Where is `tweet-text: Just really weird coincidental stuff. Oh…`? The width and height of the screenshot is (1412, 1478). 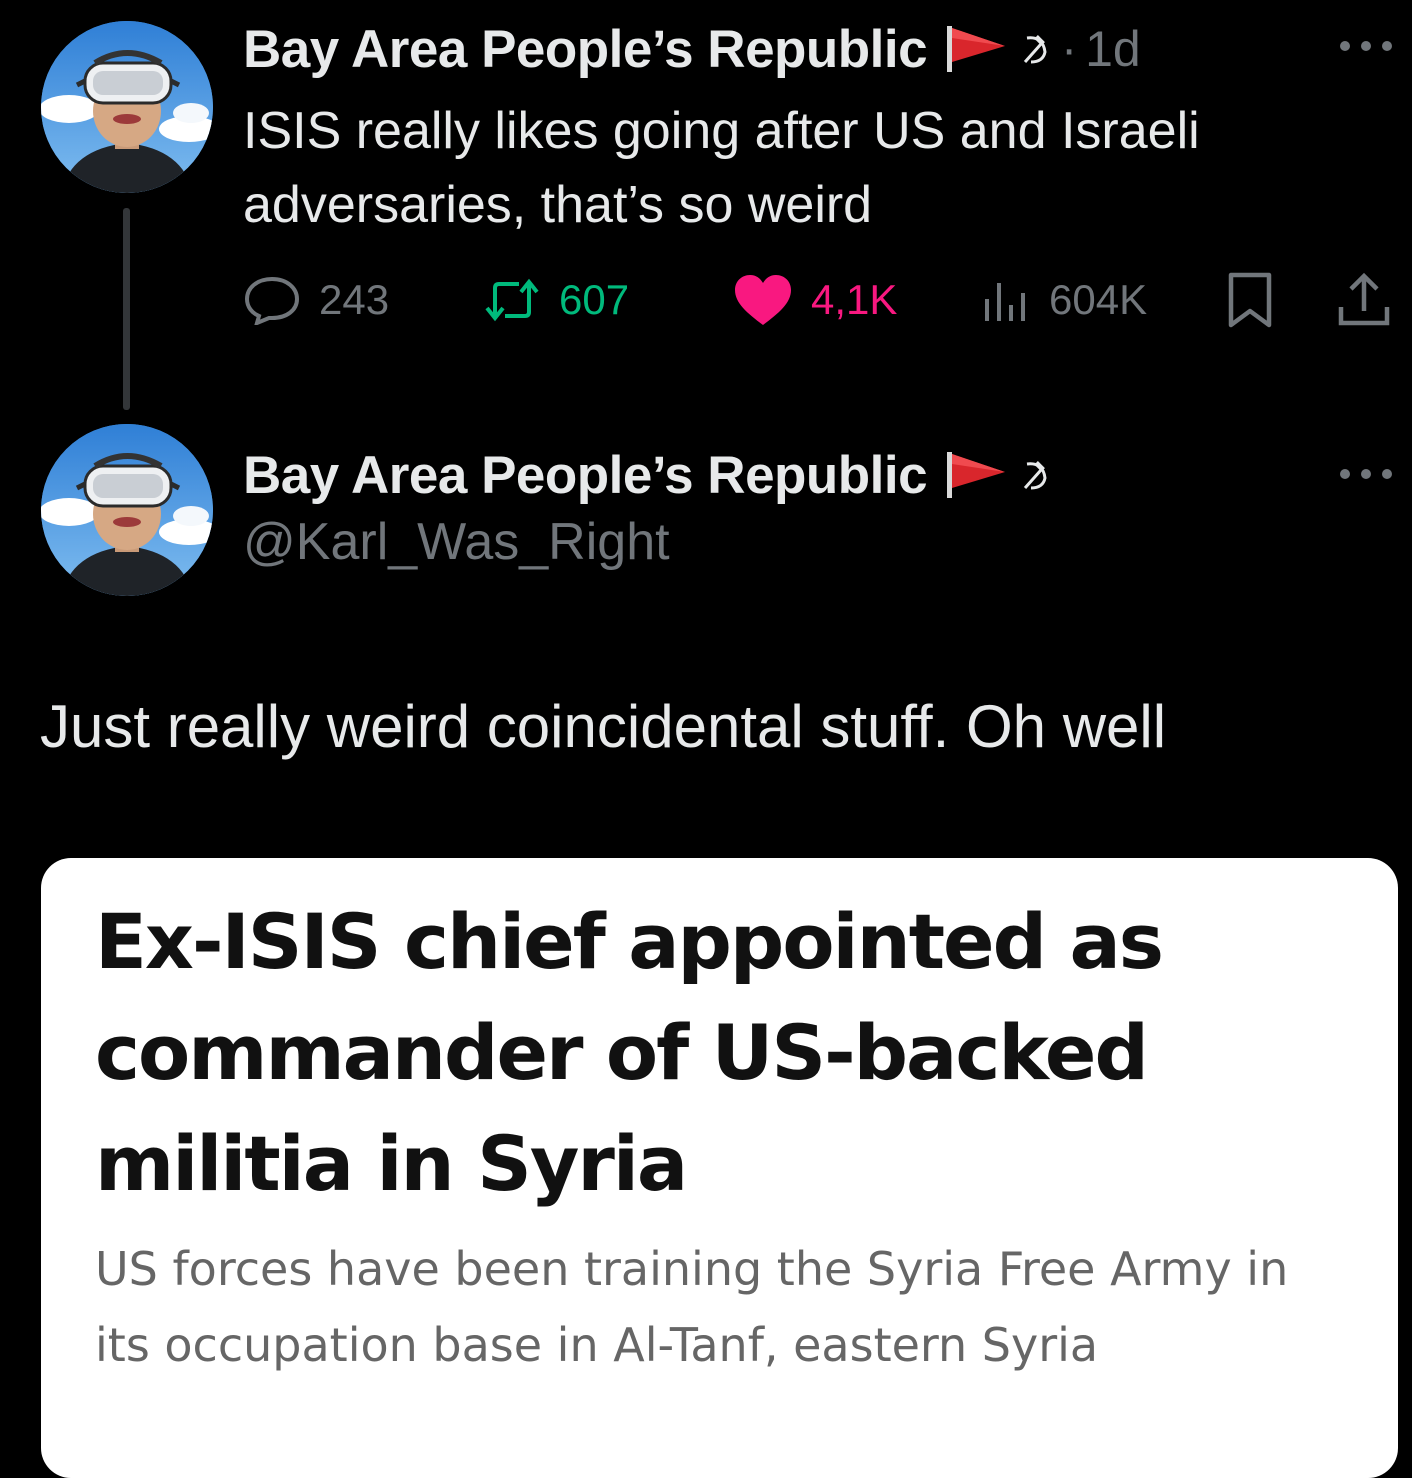
tweet-text: Just really weird coincidental stuff. Oh… is located at coordinates (603, 726).